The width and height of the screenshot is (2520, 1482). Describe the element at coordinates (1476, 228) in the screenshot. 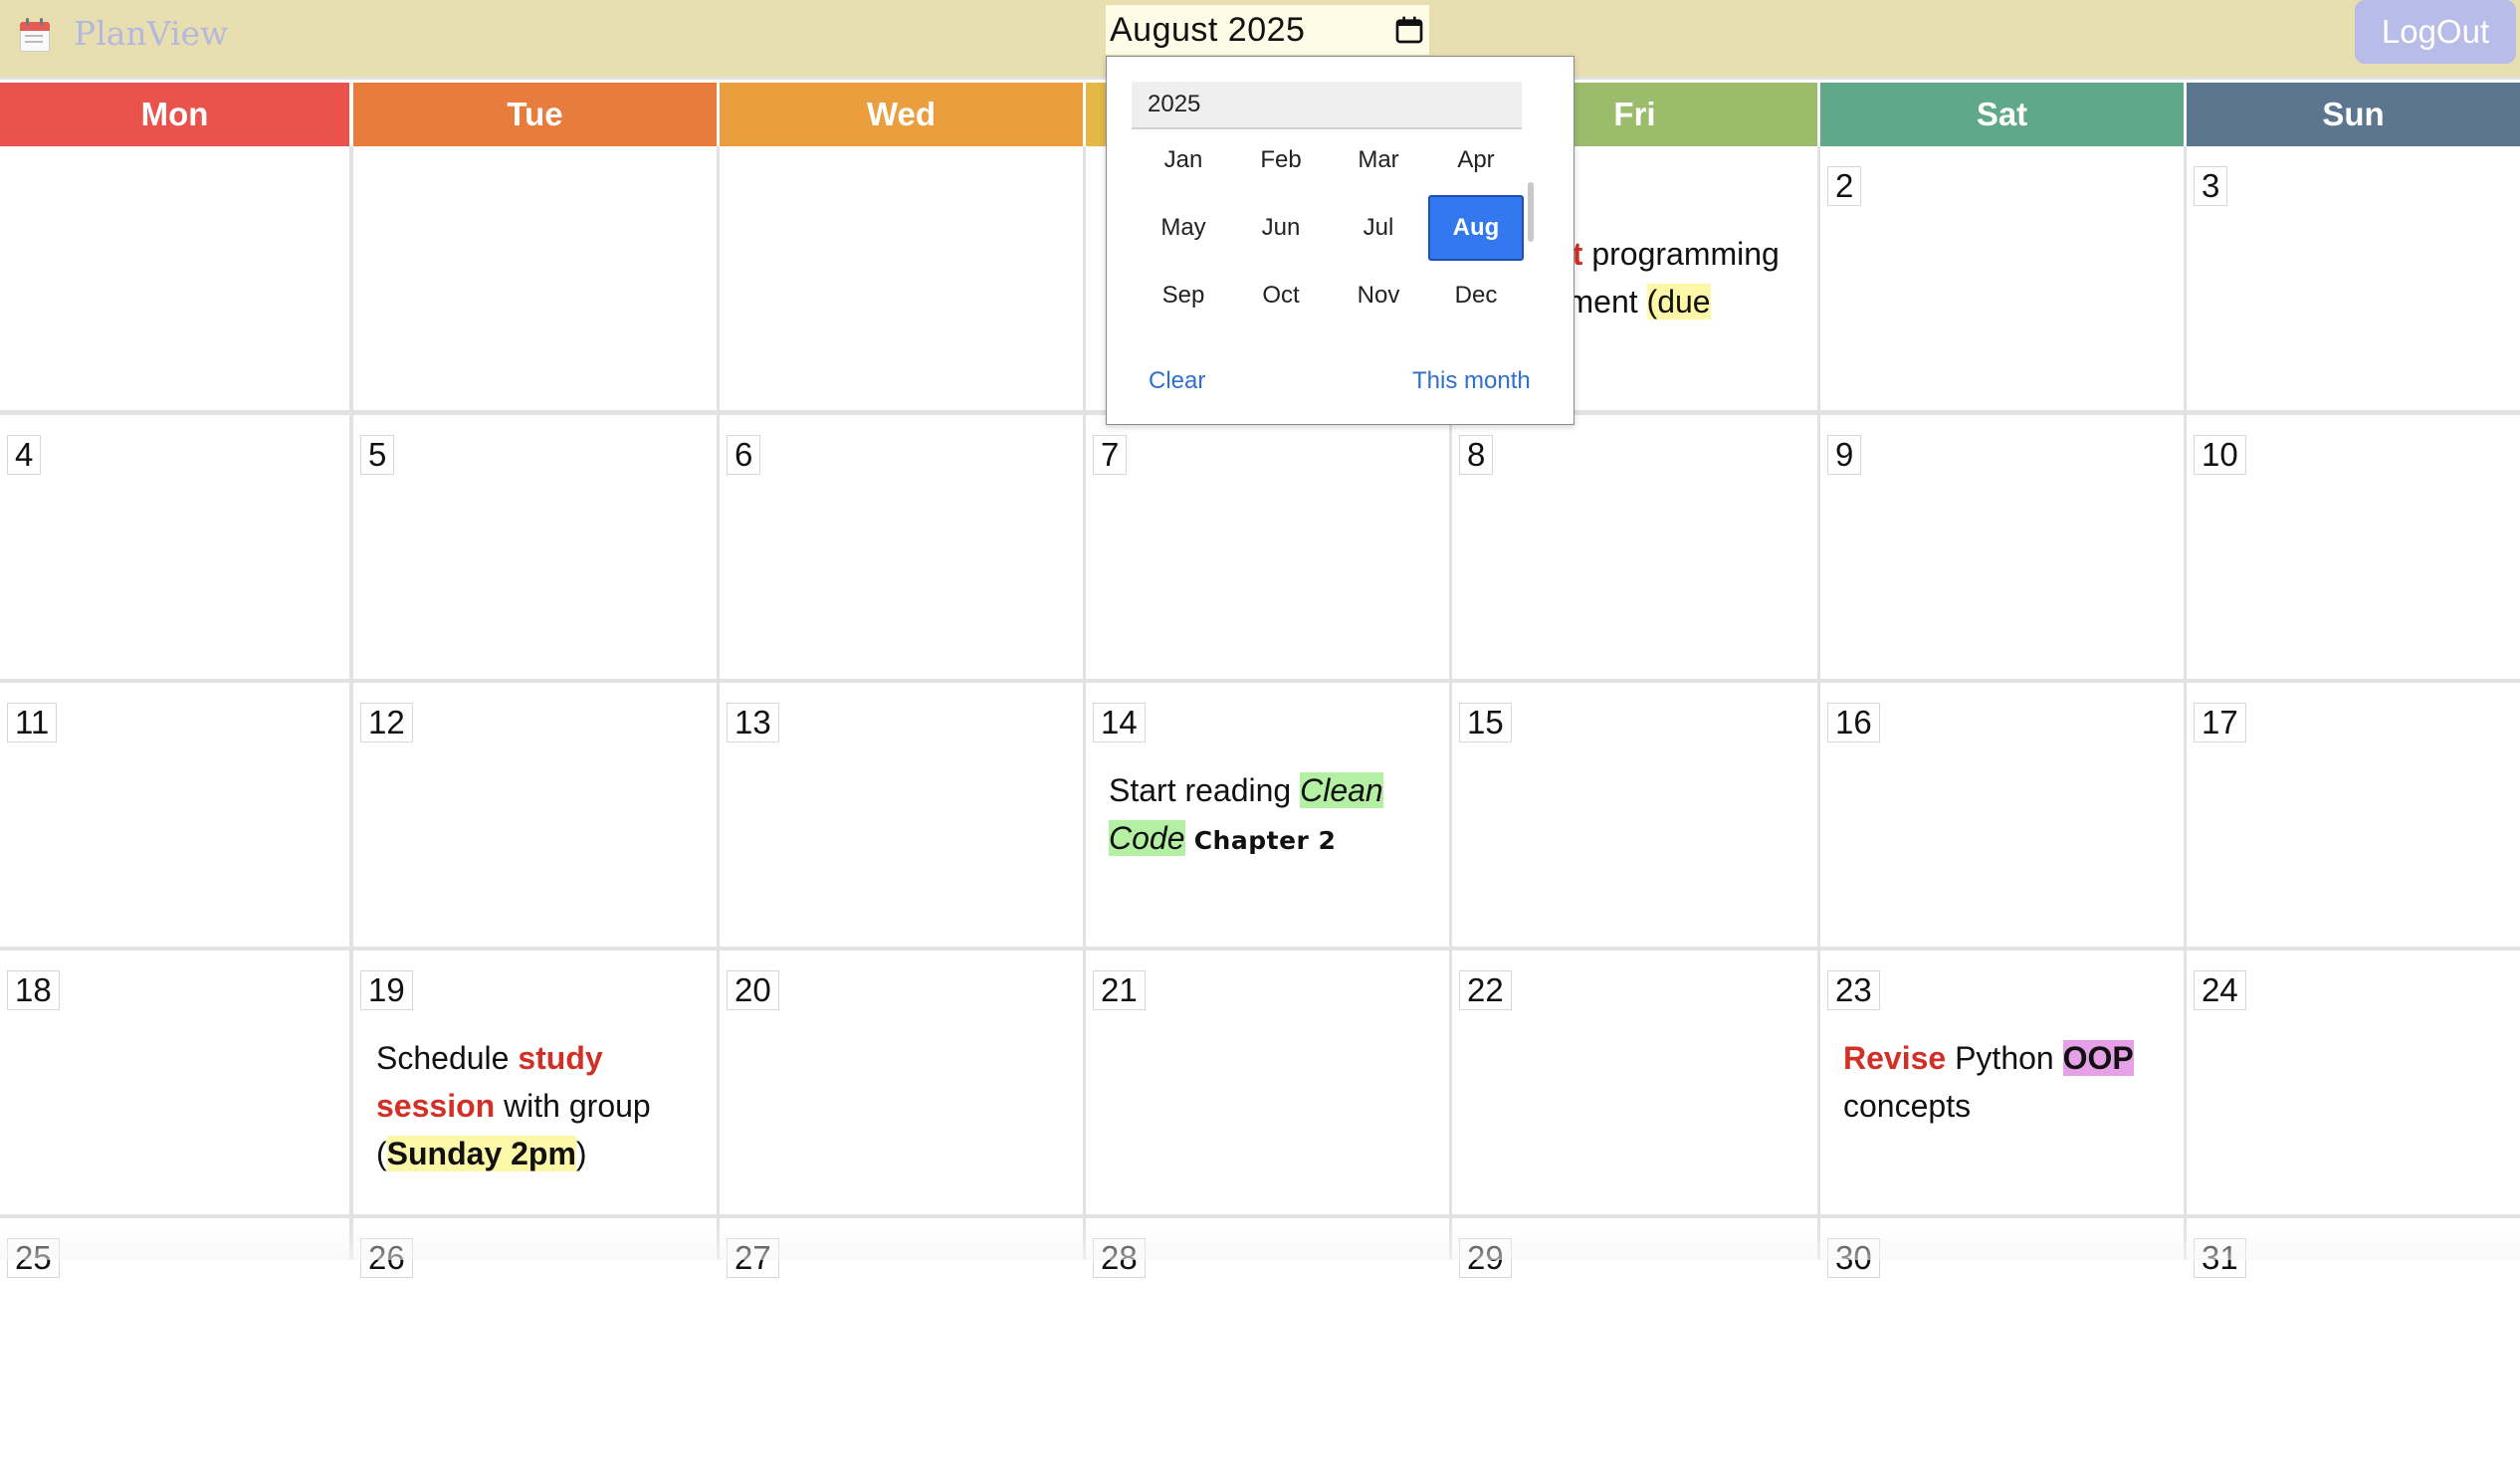

I see `month-option-aug: Aug` at that location.